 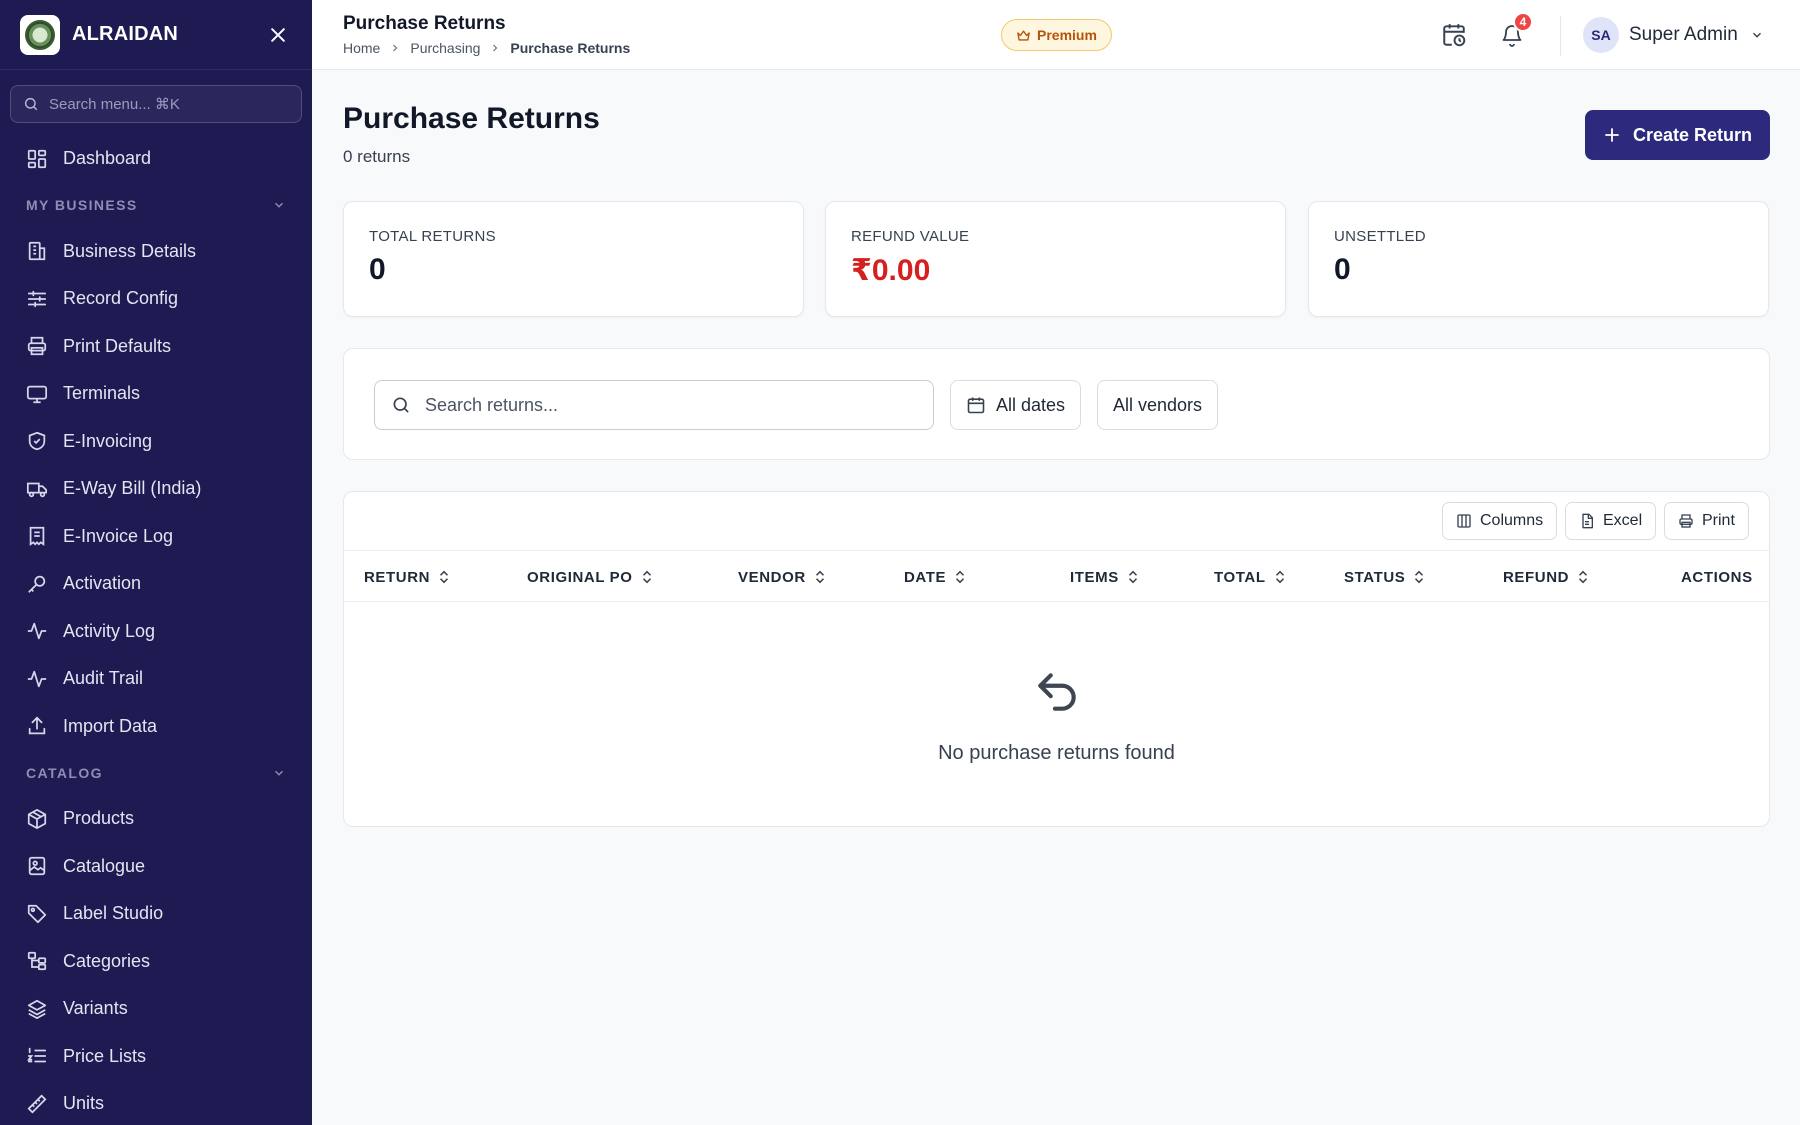 What do you see at coordinates (377, 156) in the screenshot?
I see `returns-count: 0 returns` at bounding box center [377, 156].